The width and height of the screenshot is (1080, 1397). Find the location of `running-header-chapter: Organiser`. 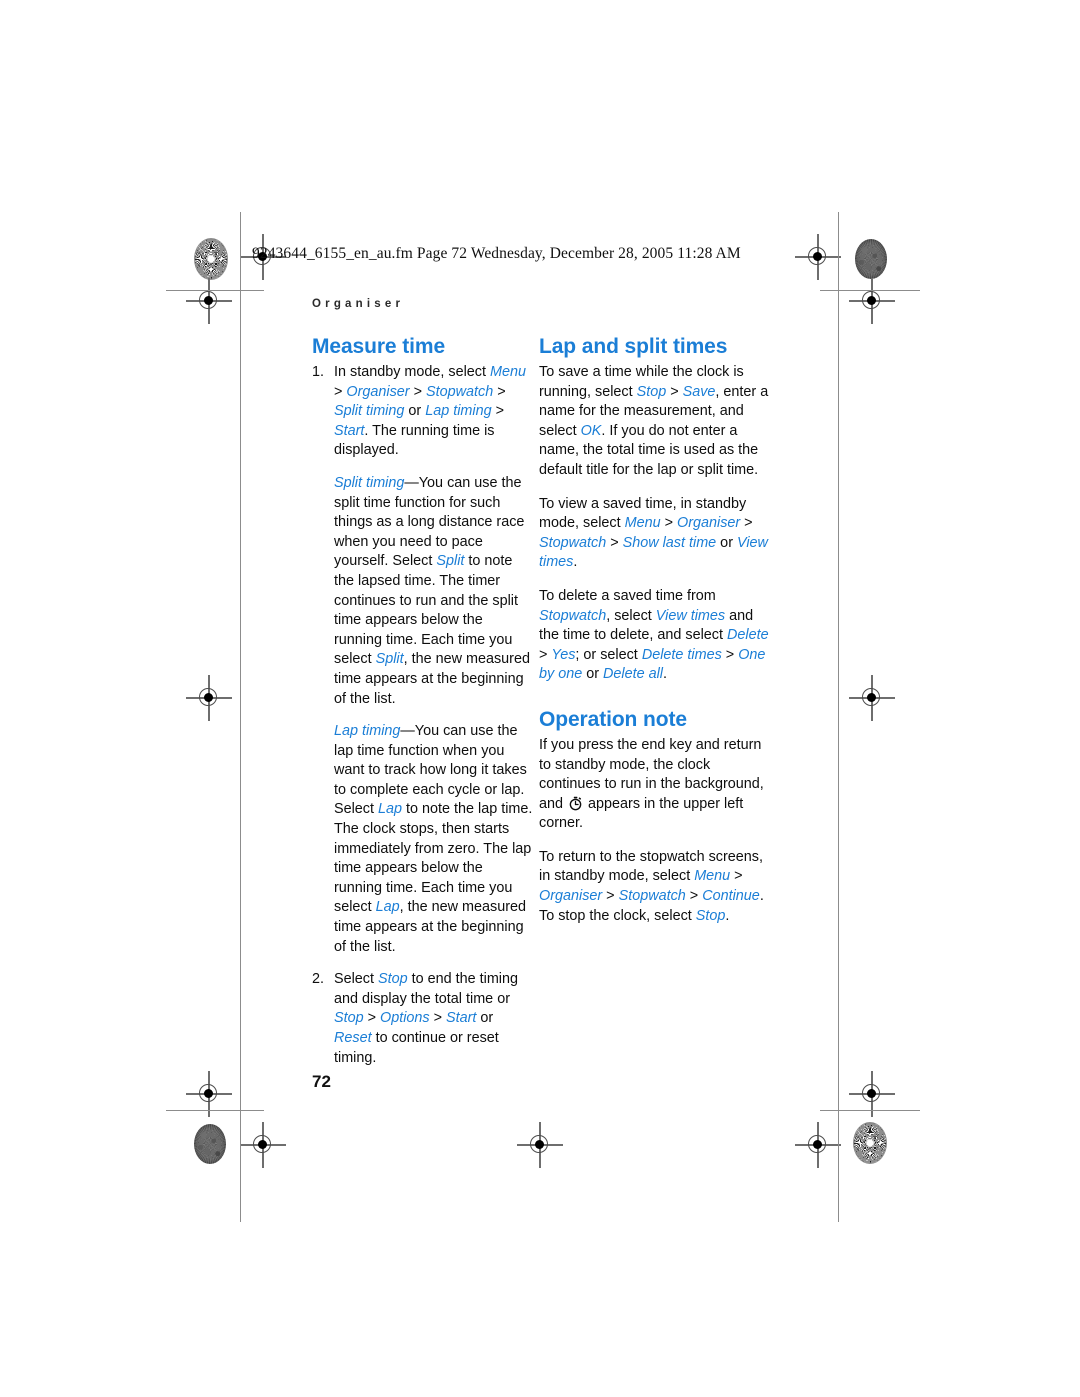

running-header-chapter: Organiser is located at coordinates (358, 304).